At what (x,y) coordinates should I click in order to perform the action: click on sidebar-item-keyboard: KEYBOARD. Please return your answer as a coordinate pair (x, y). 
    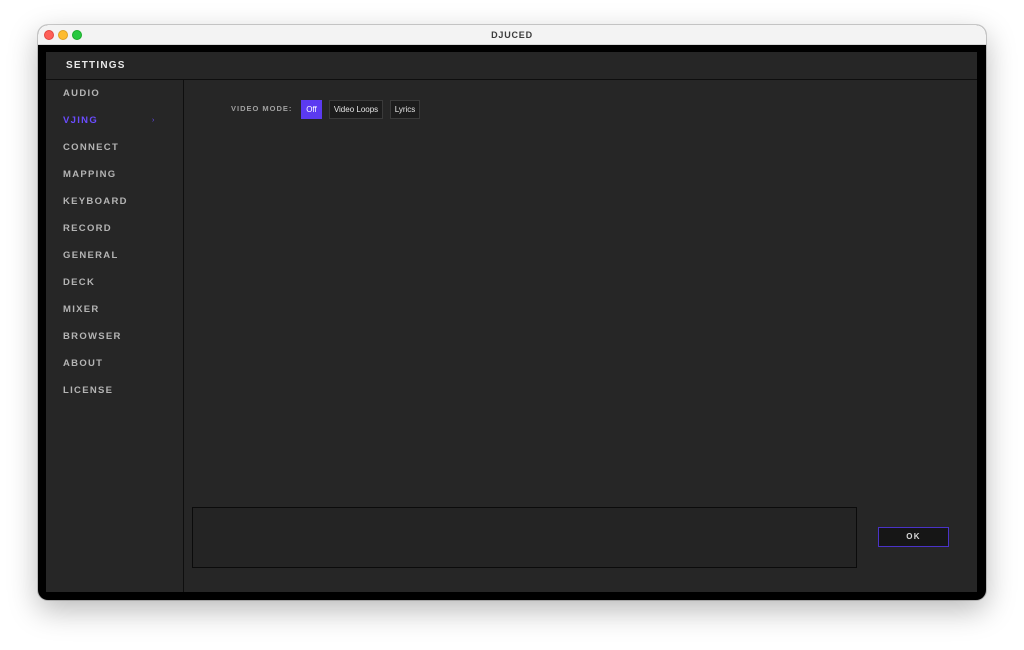
    Looking at the image, I should click on (114, 201).